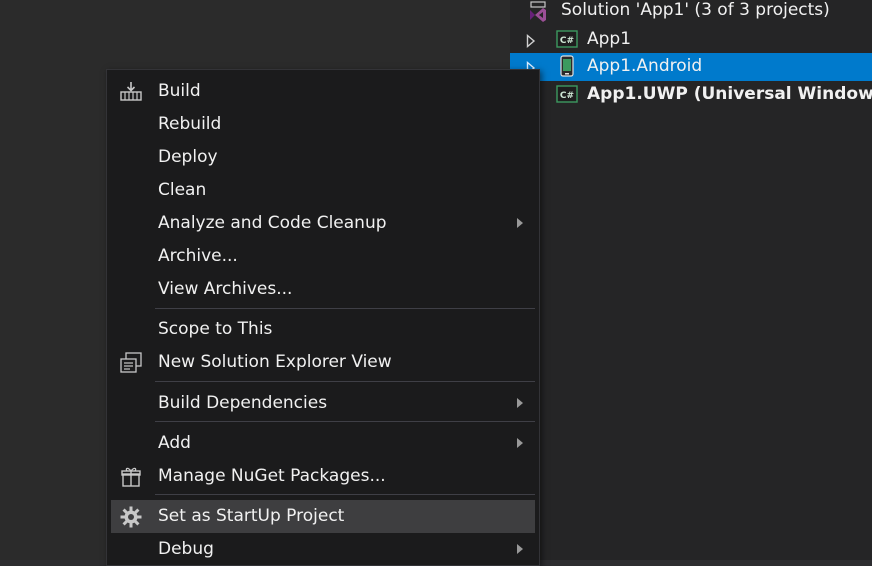  I want to click on menu-item-label: Scope to This, so click(215, 329).